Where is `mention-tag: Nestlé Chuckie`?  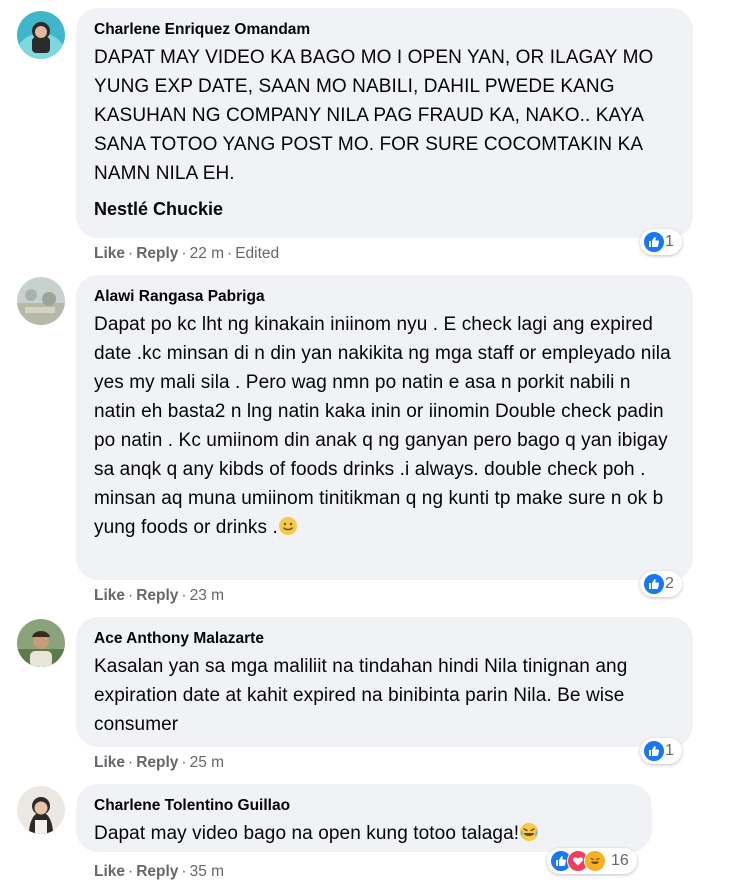
mention-tag: Nestlé Chuckie is located at coordinates (384, 209).